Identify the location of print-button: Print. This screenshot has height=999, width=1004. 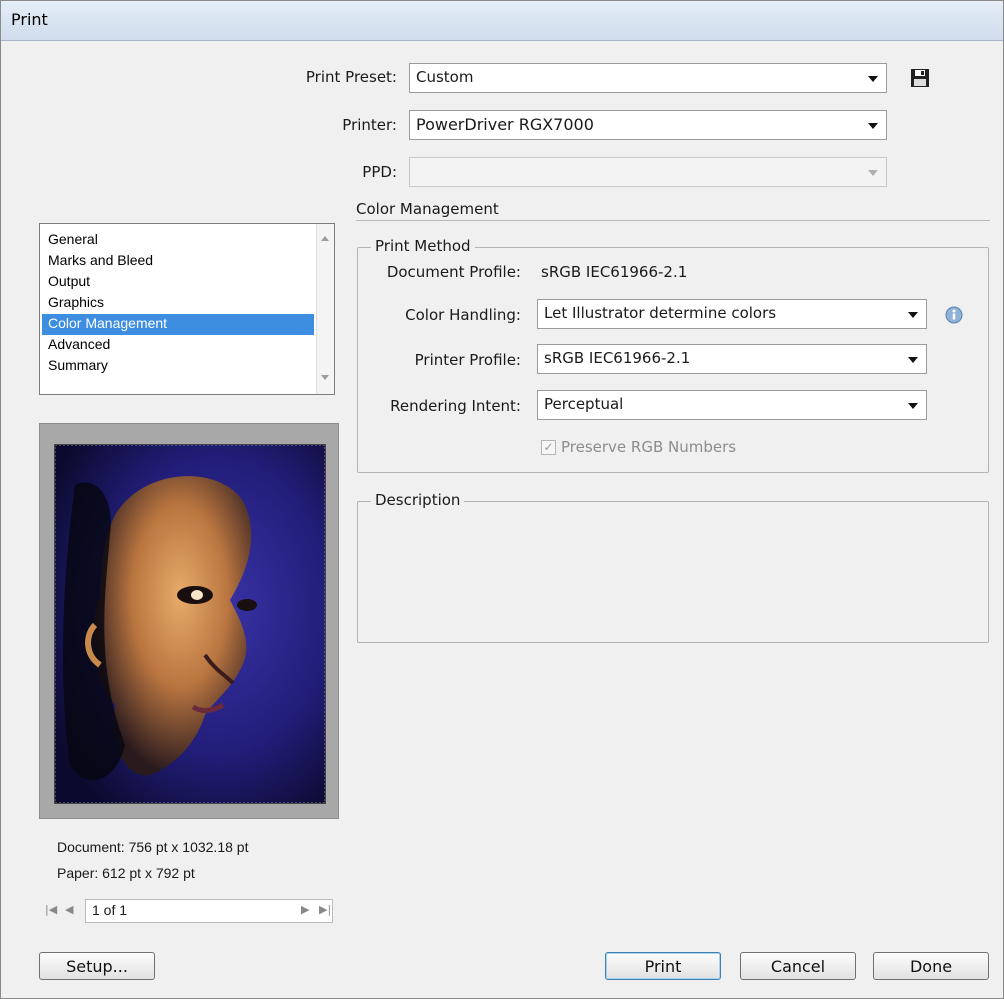
(663, 966).